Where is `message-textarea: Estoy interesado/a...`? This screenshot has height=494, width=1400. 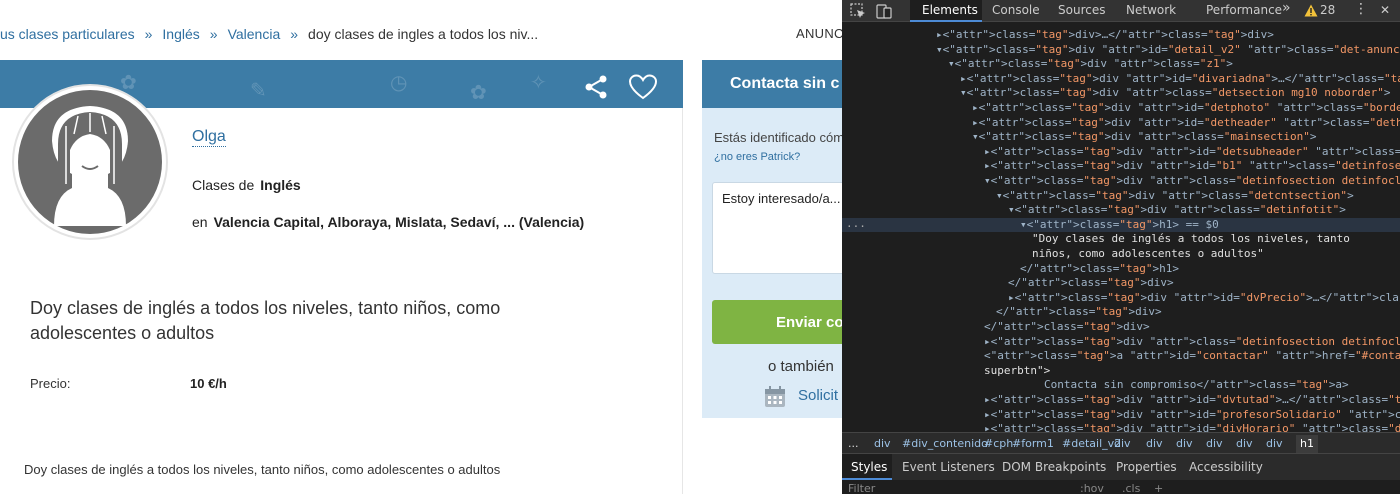 message-textarea: Estoy interesado/a... is located at coordinates (777, 228).